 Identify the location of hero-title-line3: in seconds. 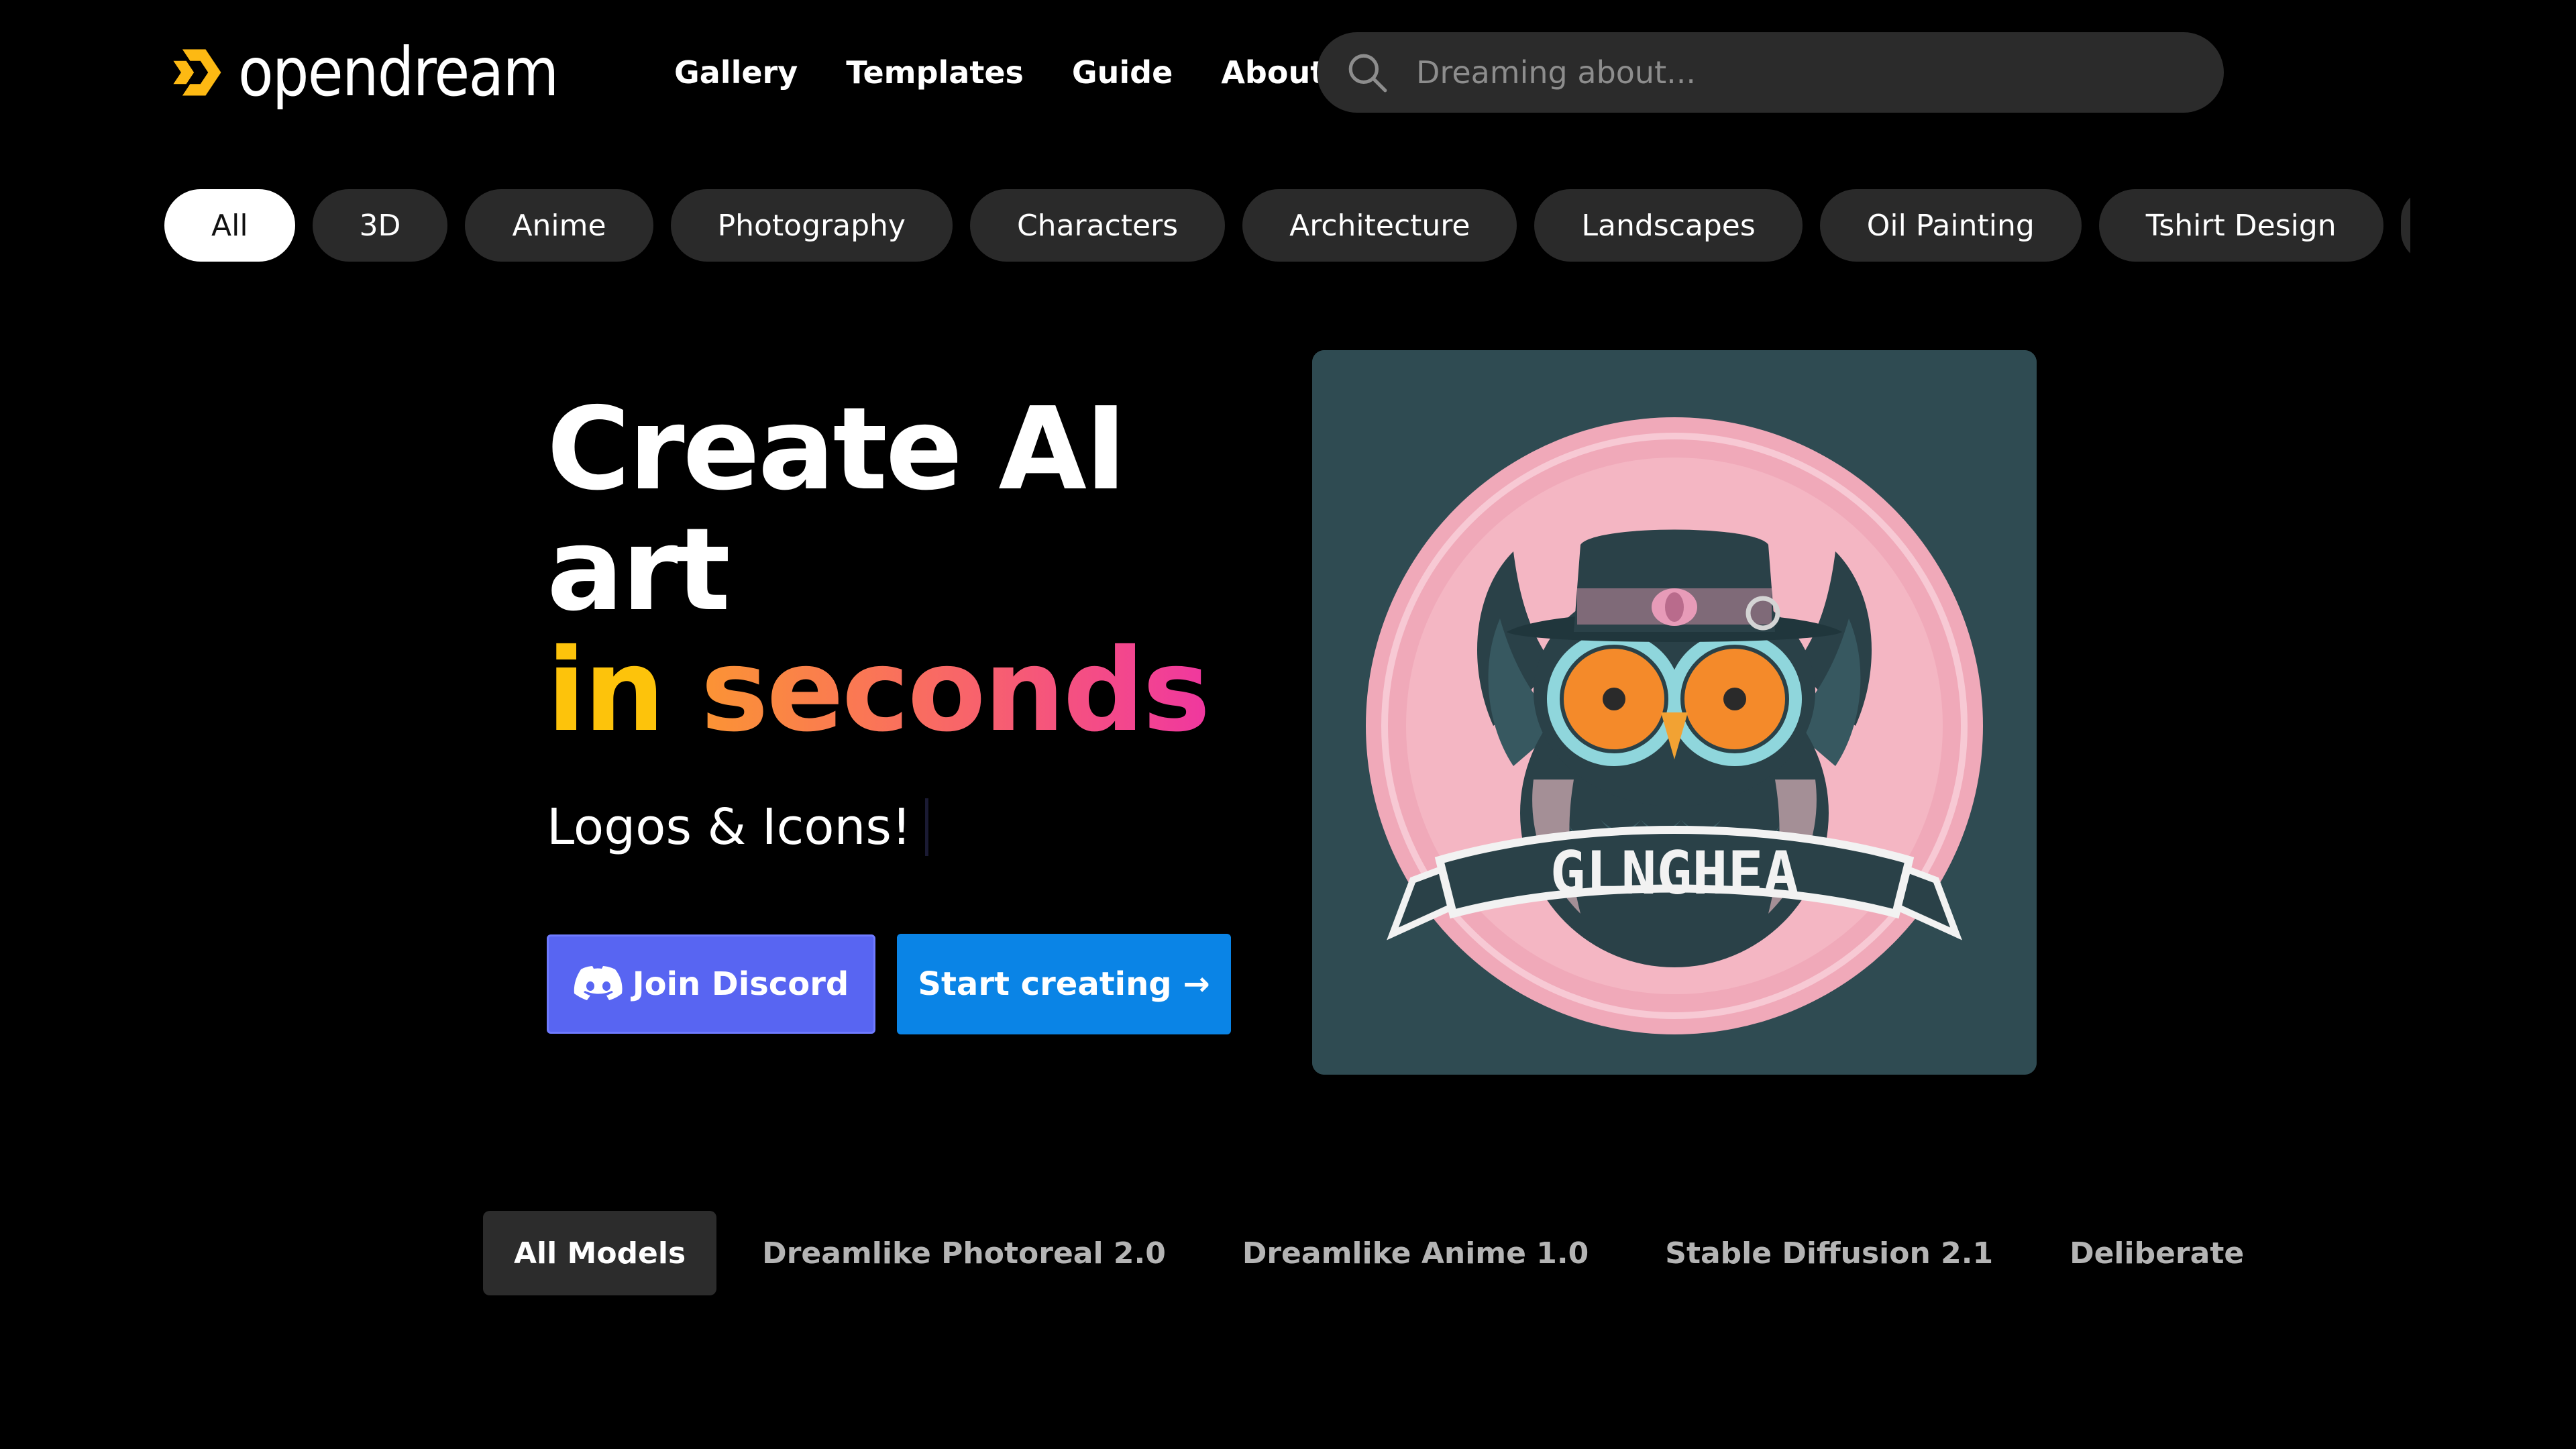
(929, 691).